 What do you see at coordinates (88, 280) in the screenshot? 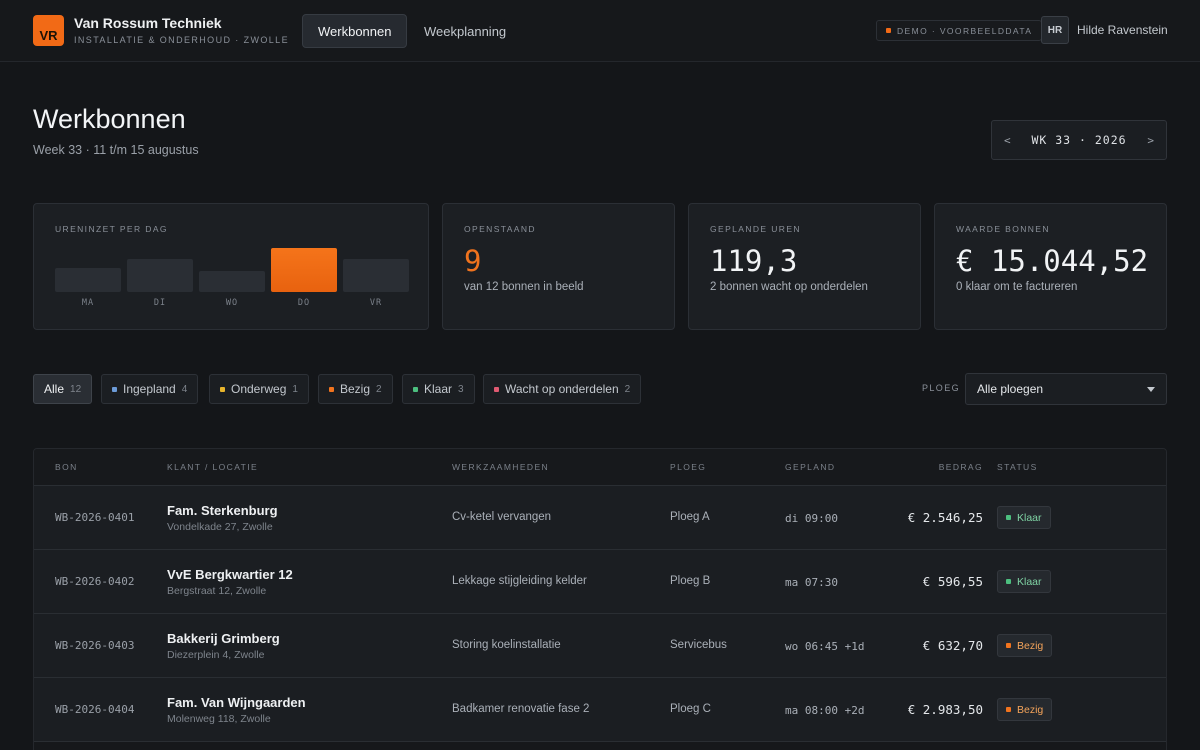
I see `hours-bar-ma` at bounding box center [88, 280].